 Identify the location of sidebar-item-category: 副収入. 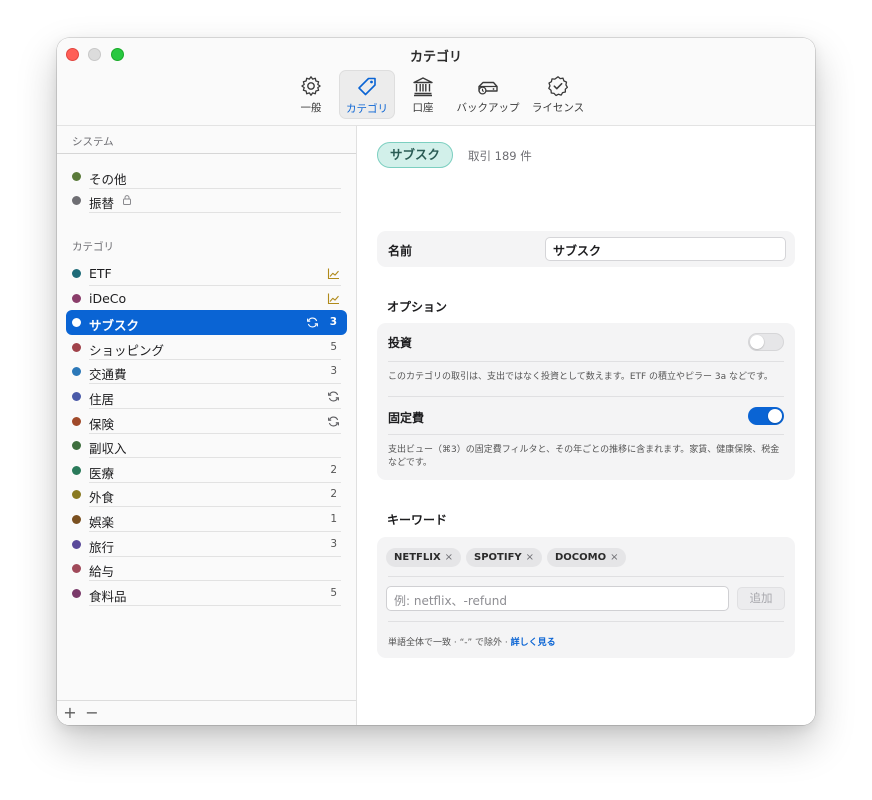
(206, 446).